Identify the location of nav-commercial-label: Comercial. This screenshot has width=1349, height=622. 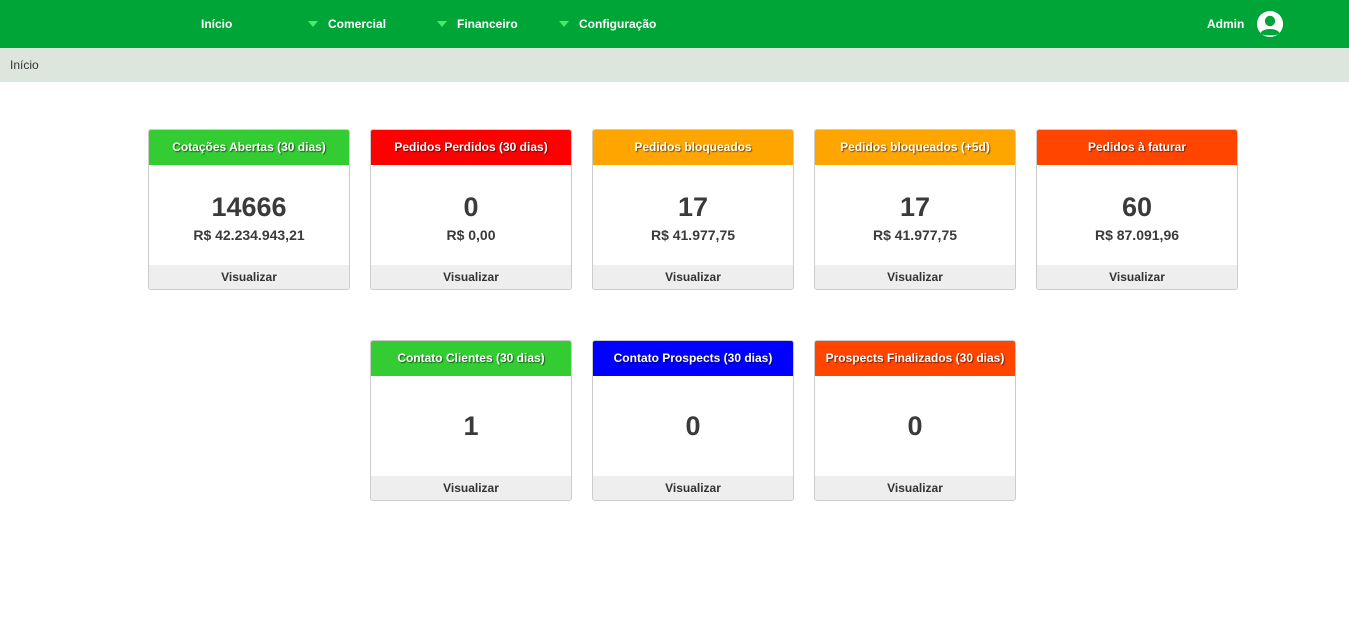
(357, 24).